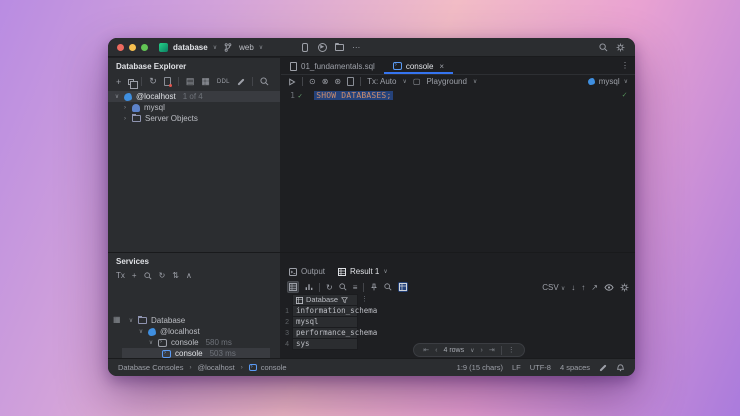  What do you see at coordinates (594, 287) in the screenshot?
I see `open-in-editor-icon: ↗` at bounding box center [594, 287].